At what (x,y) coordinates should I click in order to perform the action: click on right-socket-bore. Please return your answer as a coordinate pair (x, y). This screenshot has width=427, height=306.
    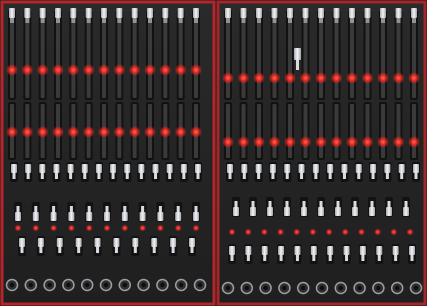
    Looking at the image, I should click on (303, 288).